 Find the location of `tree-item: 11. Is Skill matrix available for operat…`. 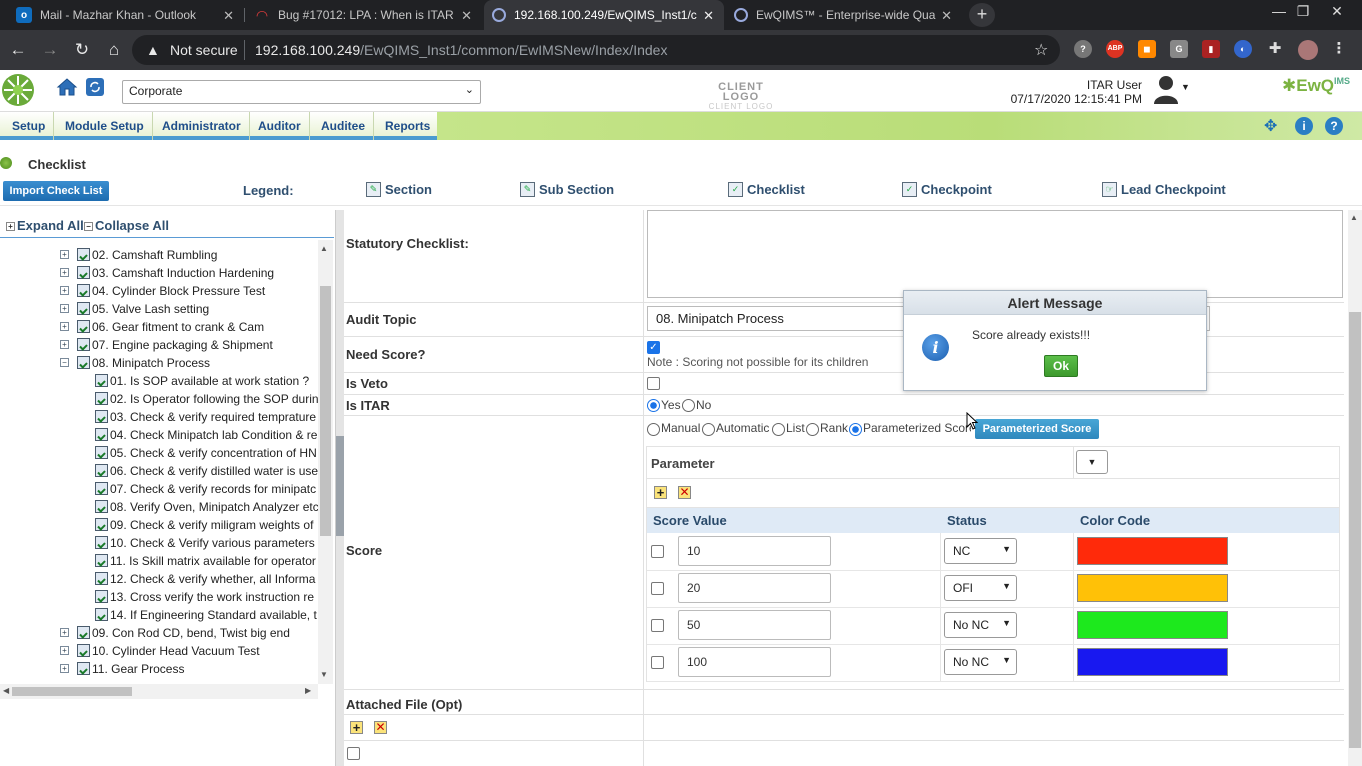

tree-item: 11. Is Skill matrix available for operat… is located at coordinates (159, 561).